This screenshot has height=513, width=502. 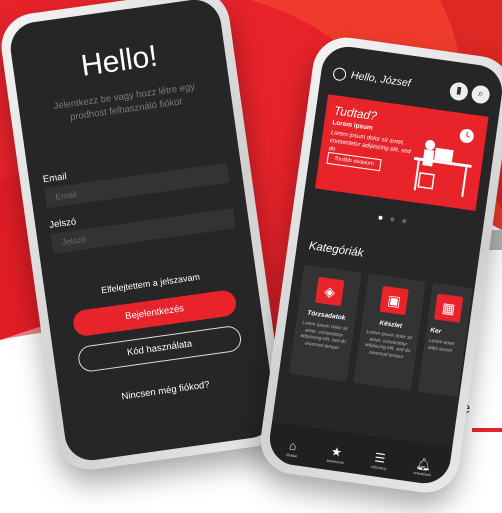 What do you see at coordinates (292, 448) in the screenshot?
I see `nav-home: ⌂ főoldal` at bounding box center [292, 448].